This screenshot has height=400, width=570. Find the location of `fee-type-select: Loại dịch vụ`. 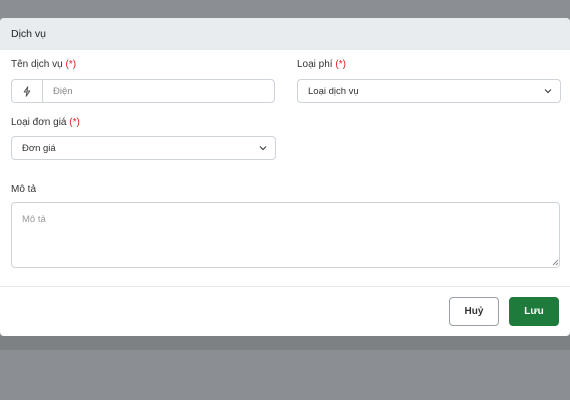

fee-type-select: Loại dịch vụ is located at coordinates (429, 91).